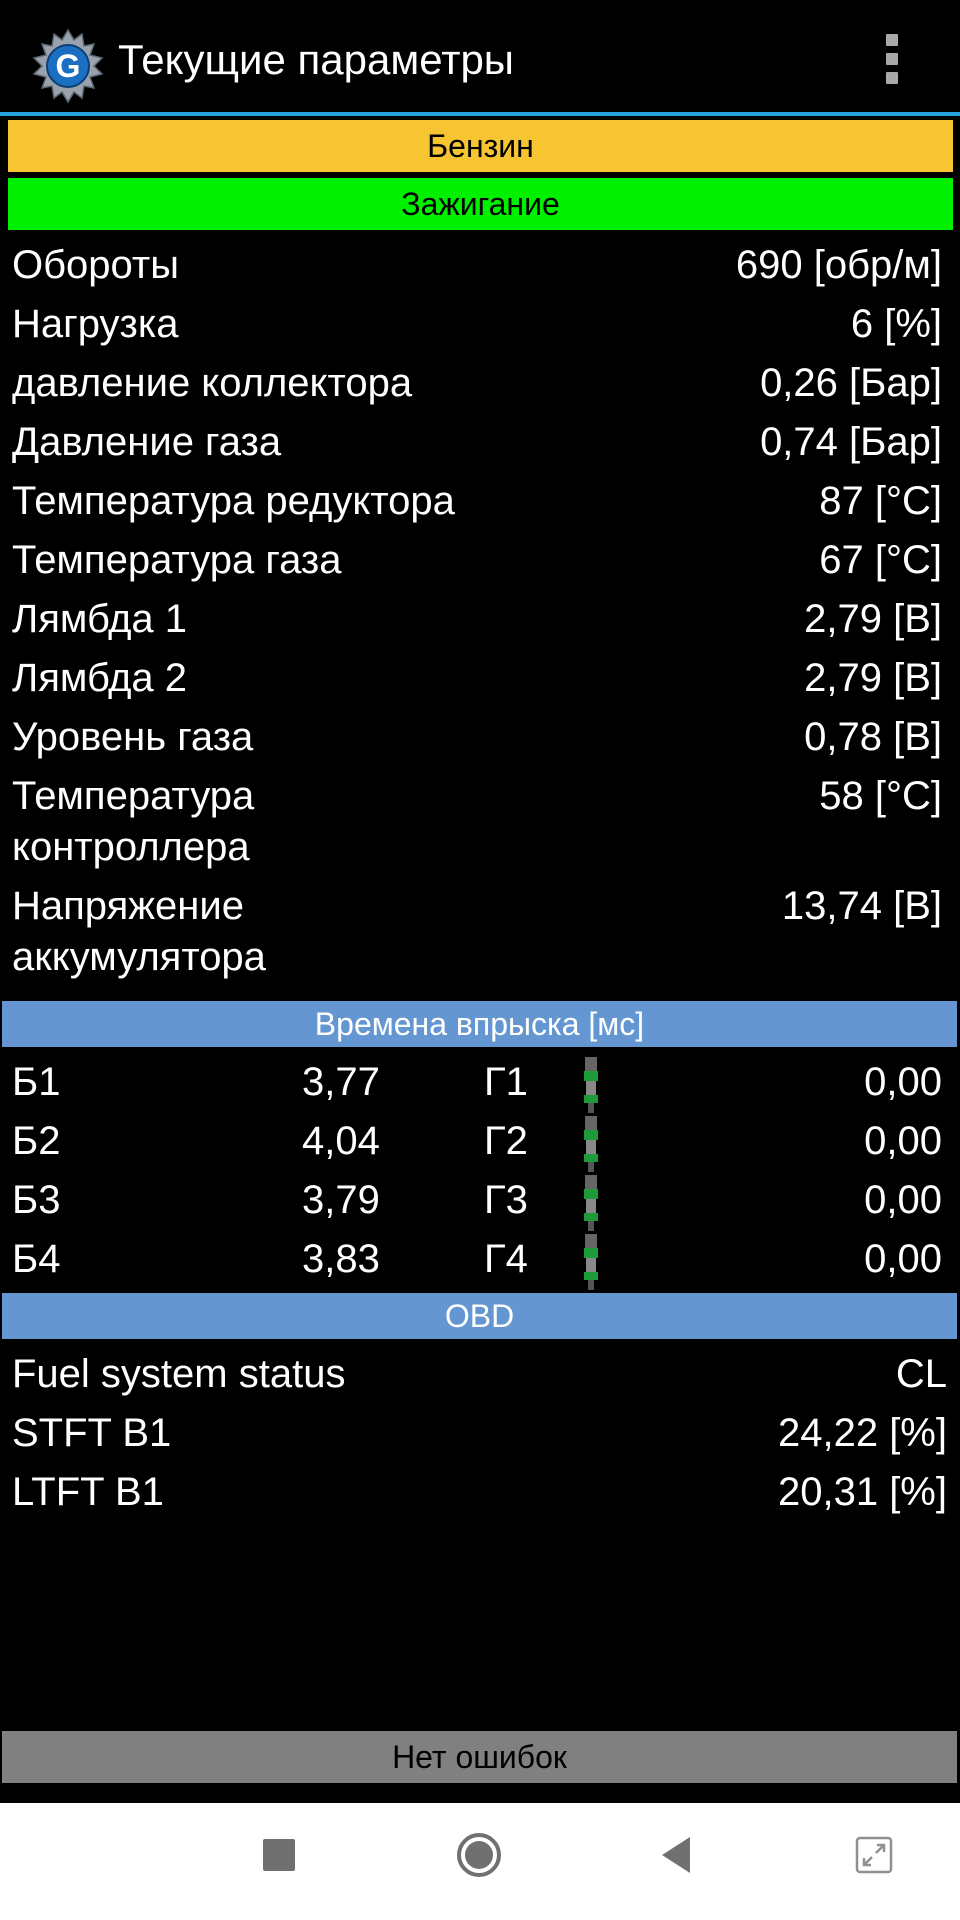 The width and height of the screenshot is (960, 1920). I want to click on obd-header: OBD, so click(479, 1316).